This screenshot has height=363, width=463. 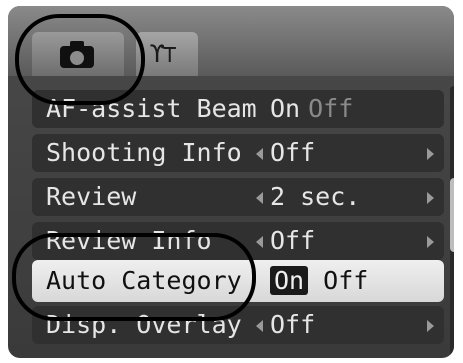 What do you see at coordinates (91, 196) in the screenshot?
I see `menu-item-label: Review` at bounding box center [91, 196].